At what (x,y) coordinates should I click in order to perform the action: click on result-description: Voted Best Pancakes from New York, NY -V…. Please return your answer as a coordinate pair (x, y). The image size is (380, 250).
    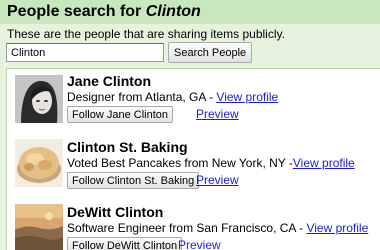
    Looking at the image, I should click on (211, 163).